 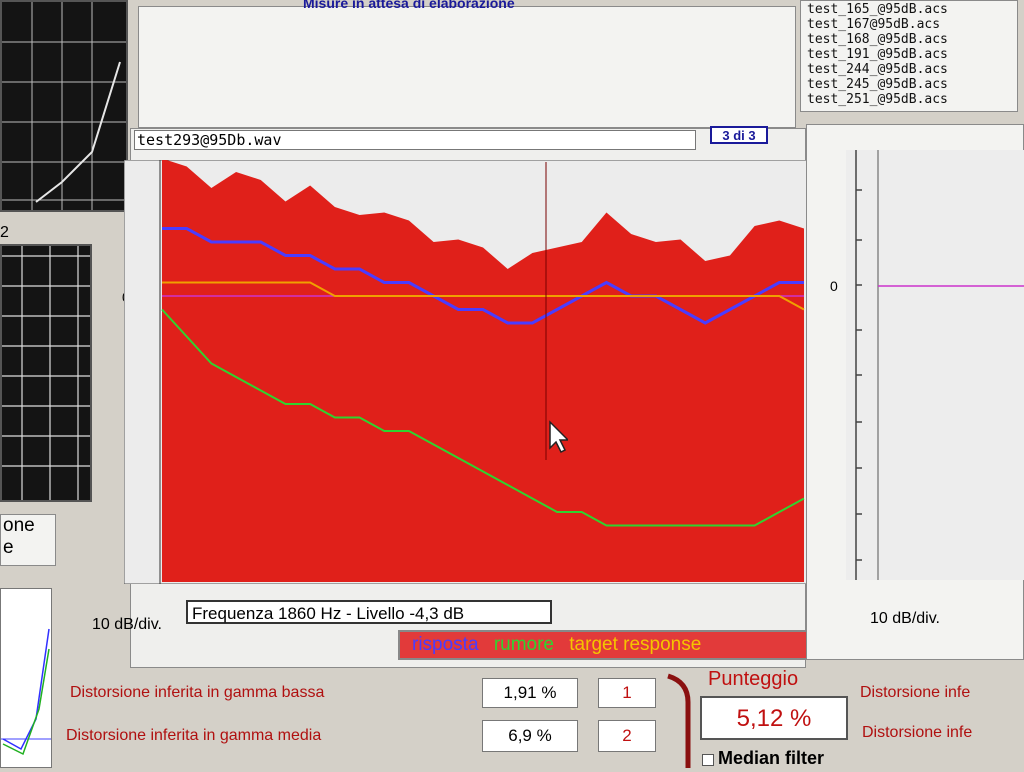 I want to click on median-filter-label: Median filter, so click(x=771, y=758).